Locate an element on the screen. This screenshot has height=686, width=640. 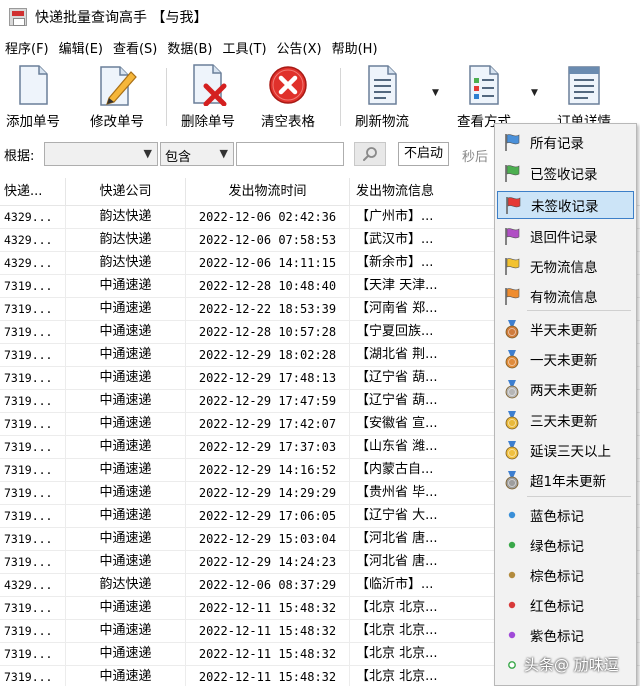
menu-item-label: 退回件记录 is located at coordinates (564, 238).